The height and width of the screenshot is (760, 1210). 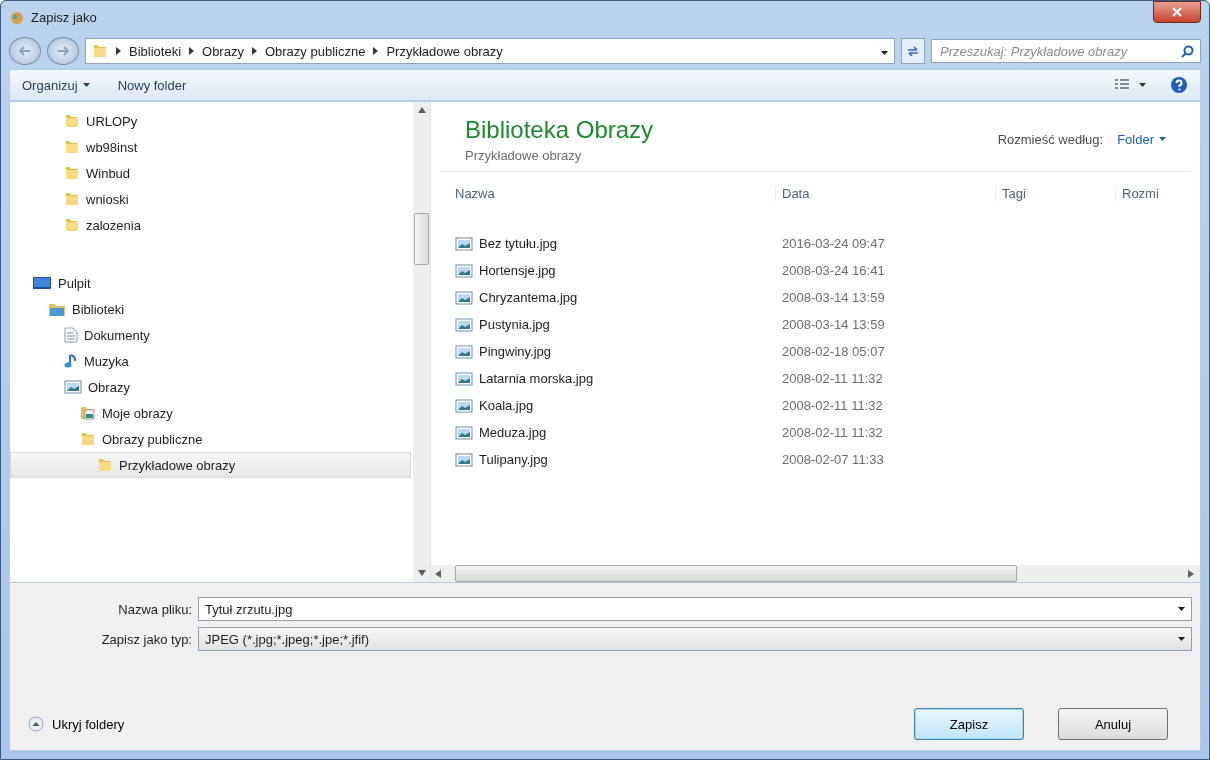 I want to click on search-field: Przeszukaj: Przykładowe obrazy, so click(x=1066, y=51).